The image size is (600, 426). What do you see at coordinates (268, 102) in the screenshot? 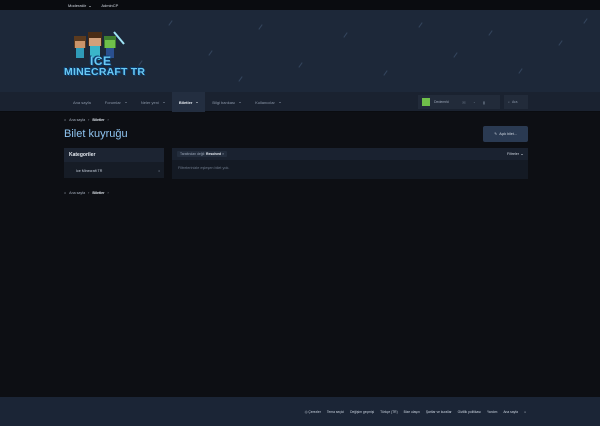
I see `nav-members: Kullanıcılar` at bounding box center [268, 102].